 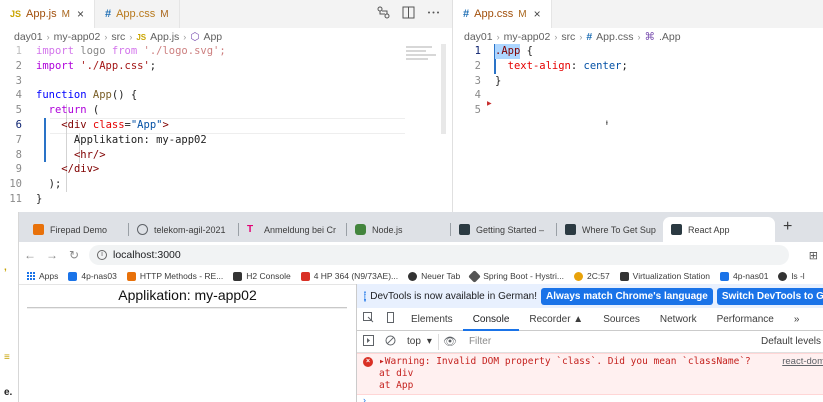 I want to click on inspect-element-icon, so click(x=368, y=319).